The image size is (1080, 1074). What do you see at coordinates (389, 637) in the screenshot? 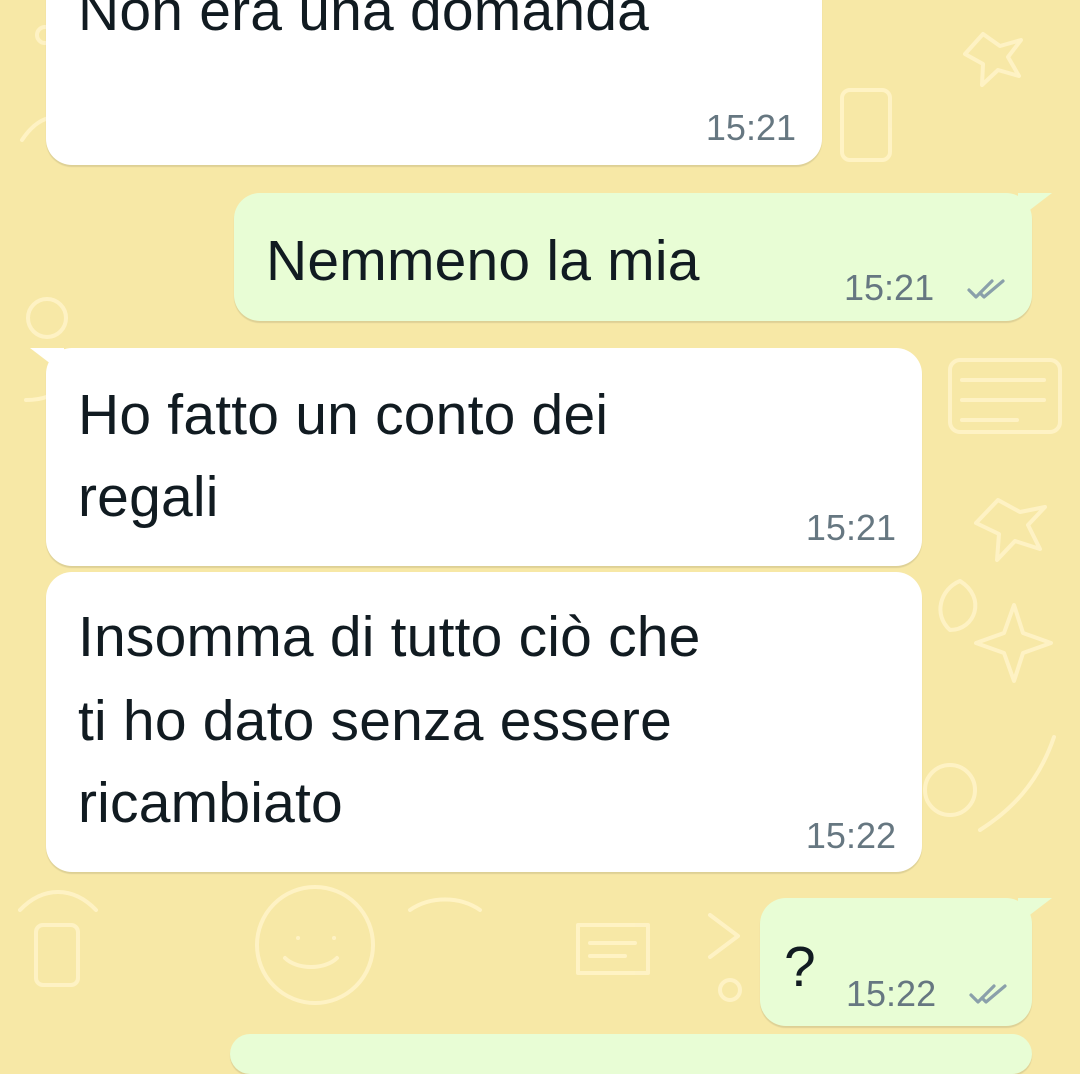
I see `message-text: Insomma di tutto ciò che` at bounding box center [389, 637].